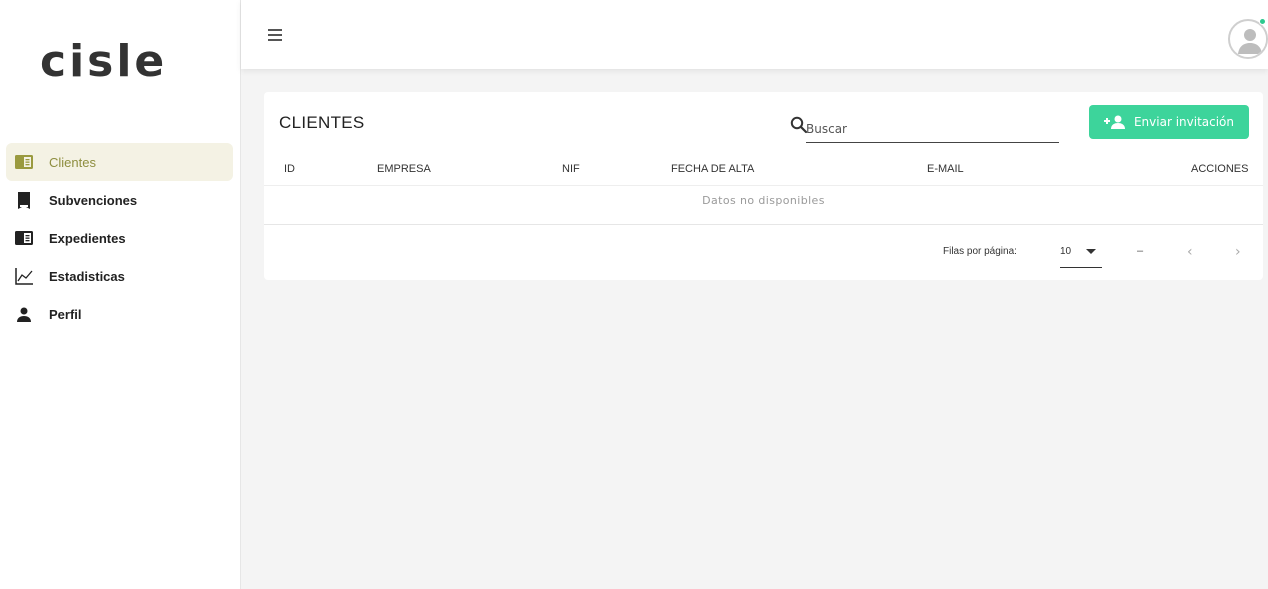  I want to click on column-header-email: E-MAIL, so click(945, 169).